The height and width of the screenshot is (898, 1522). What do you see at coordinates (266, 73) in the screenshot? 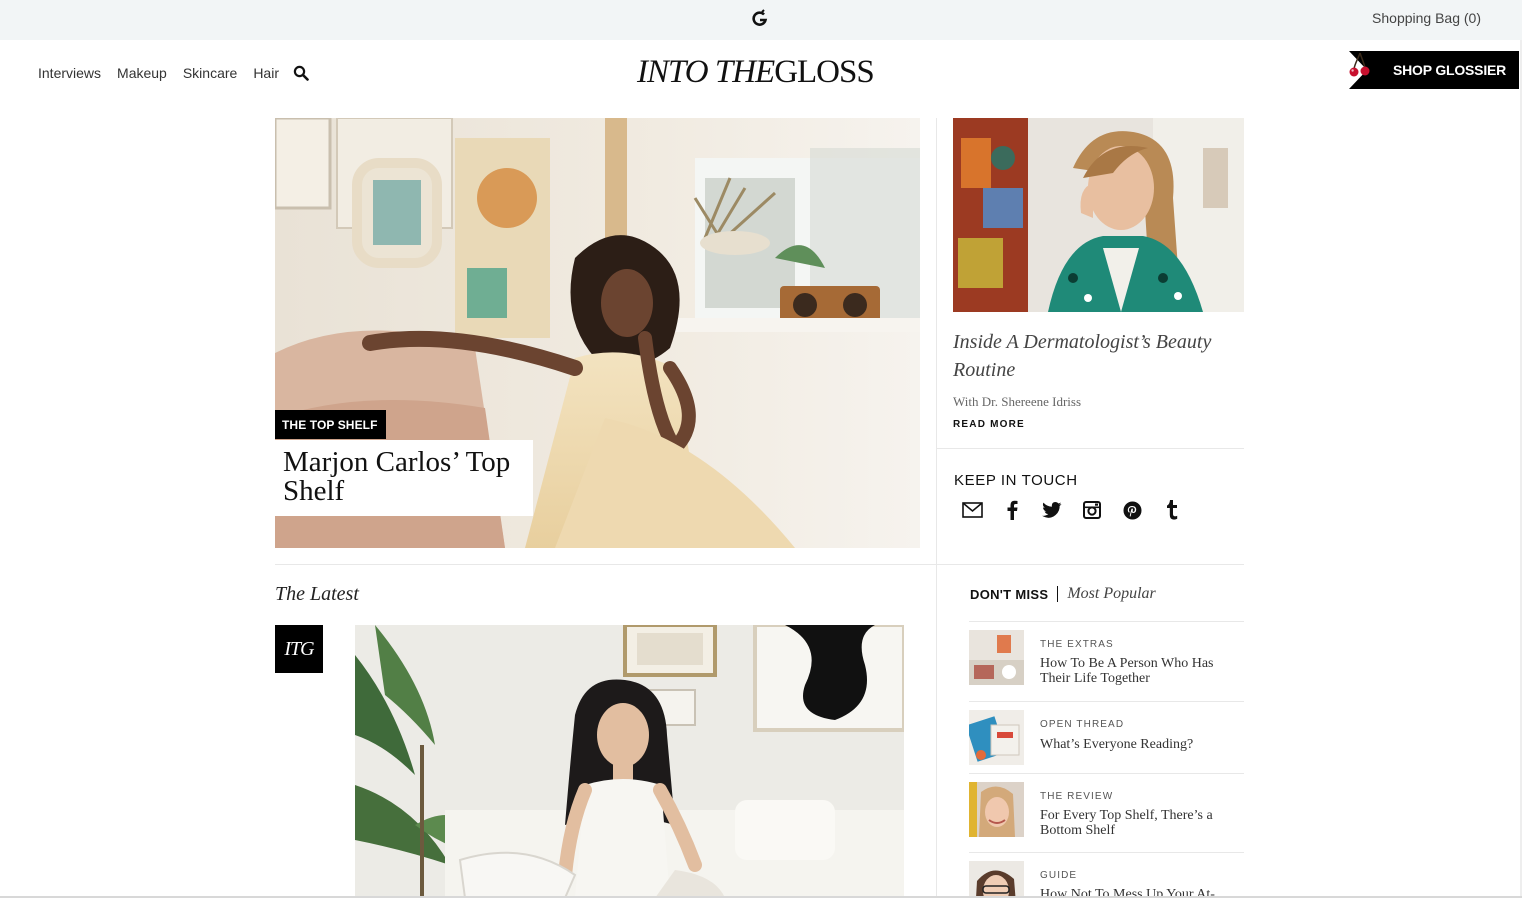
I see `nav-item-hair: Hair` at bounding box center [266, 73].